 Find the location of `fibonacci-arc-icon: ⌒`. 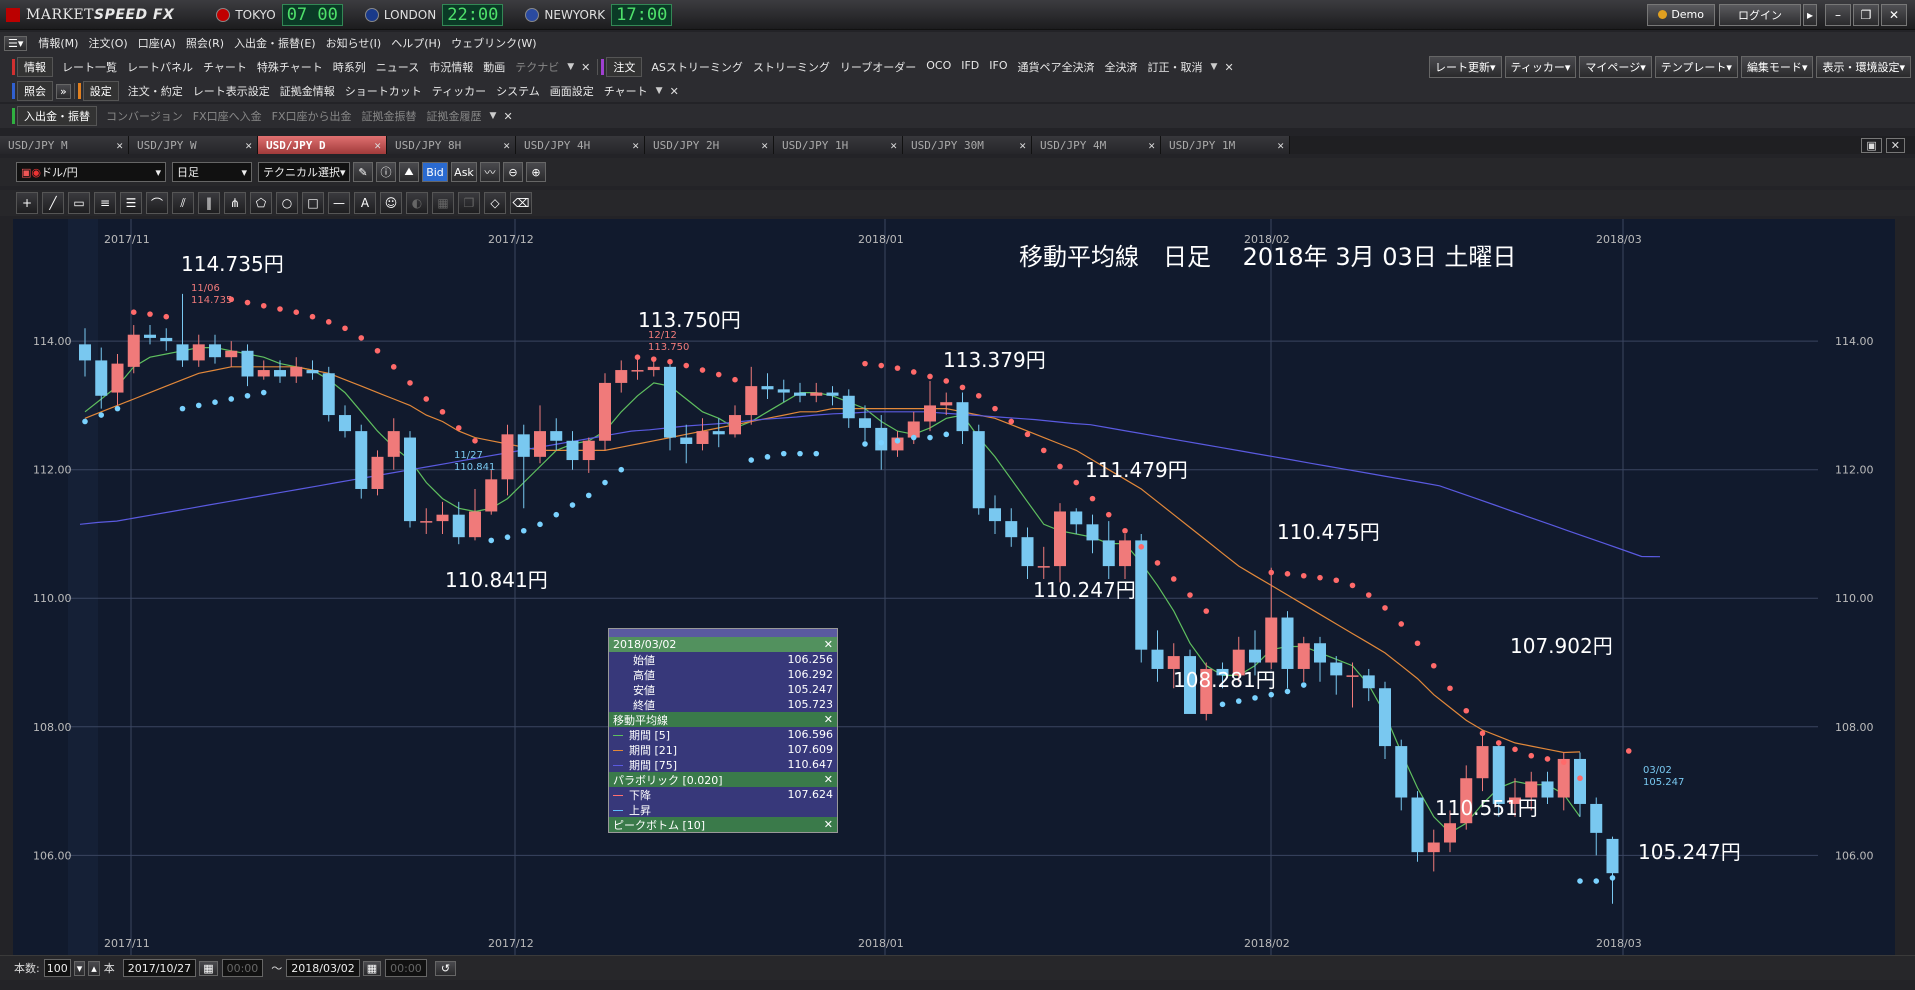

fibonacci-arc-icon: ⌒ is located at coordinates (157, 203).